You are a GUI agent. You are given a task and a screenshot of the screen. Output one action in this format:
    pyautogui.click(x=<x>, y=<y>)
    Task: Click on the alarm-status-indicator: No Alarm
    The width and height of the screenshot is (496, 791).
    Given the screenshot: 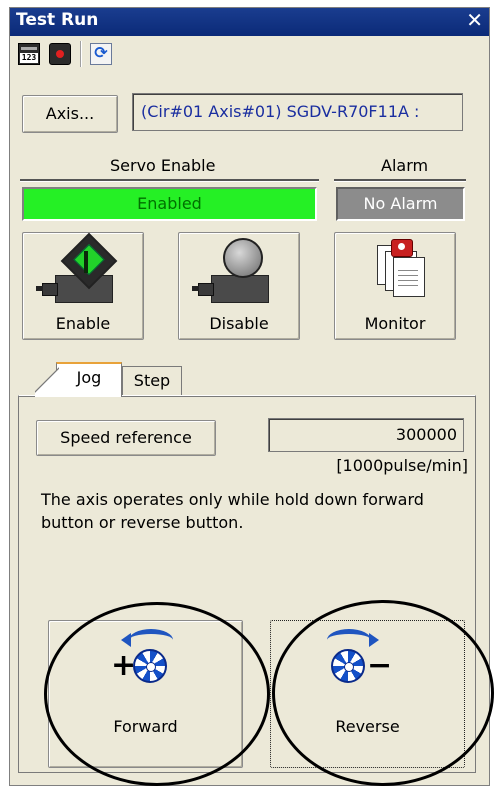 What is the action you would take?
    pyautogui.click(x=400, y=204)
    